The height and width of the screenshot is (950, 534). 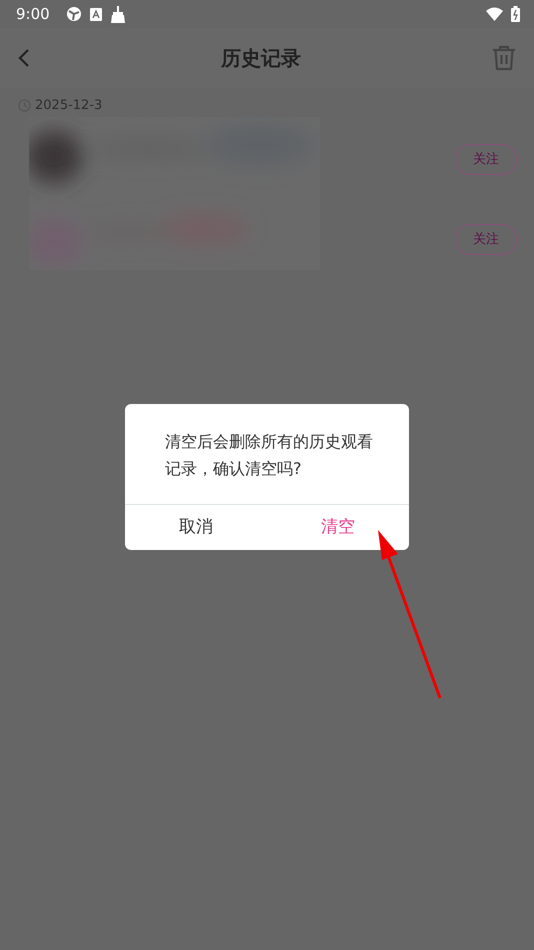 I want to click on wifi-icon, so click(x=494, y=14).